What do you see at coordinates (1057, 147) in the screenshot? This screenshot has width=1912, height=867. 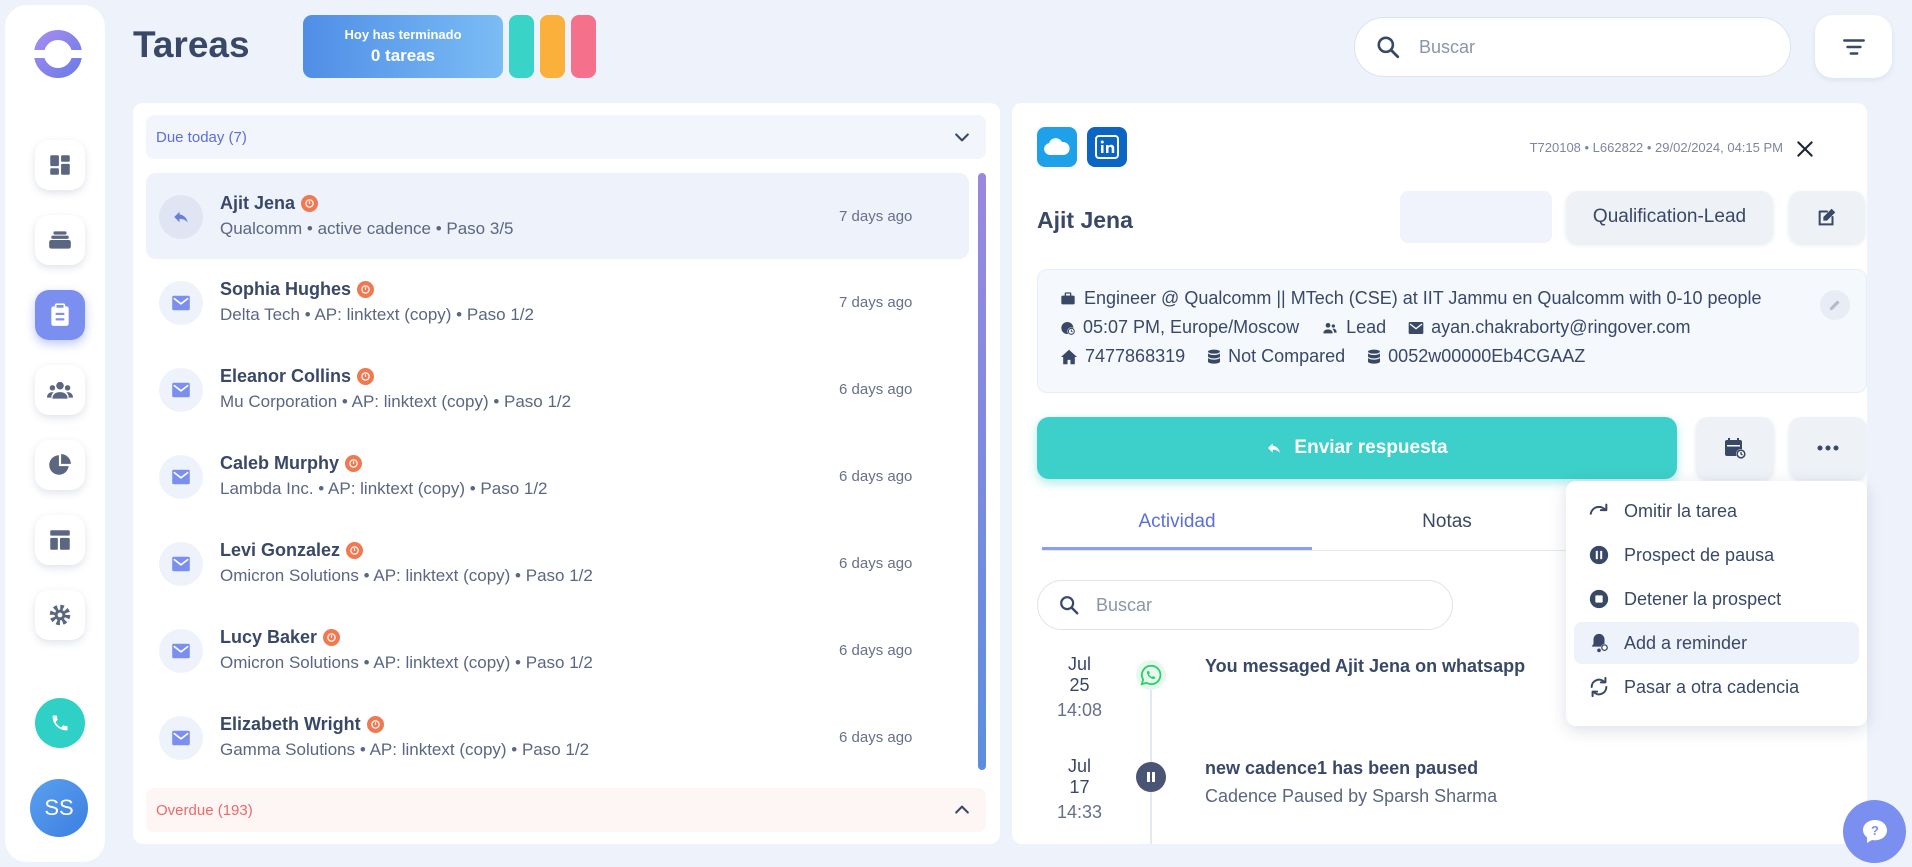 I see `salesforce-icon` at bounding box center [1057, 147].